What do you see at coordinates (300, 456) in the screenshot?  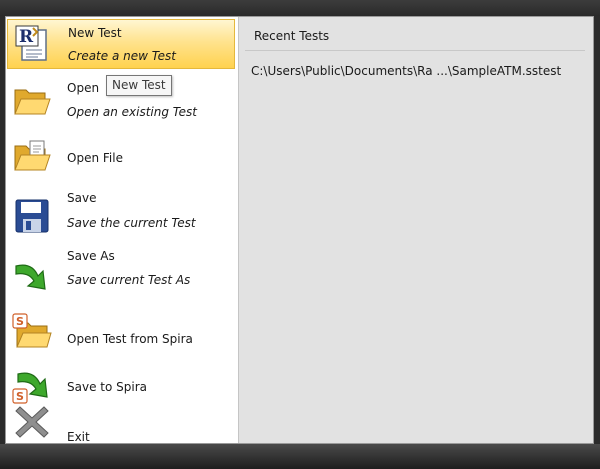 I see `window-bottom-bar` at bounding box center [300, 456].